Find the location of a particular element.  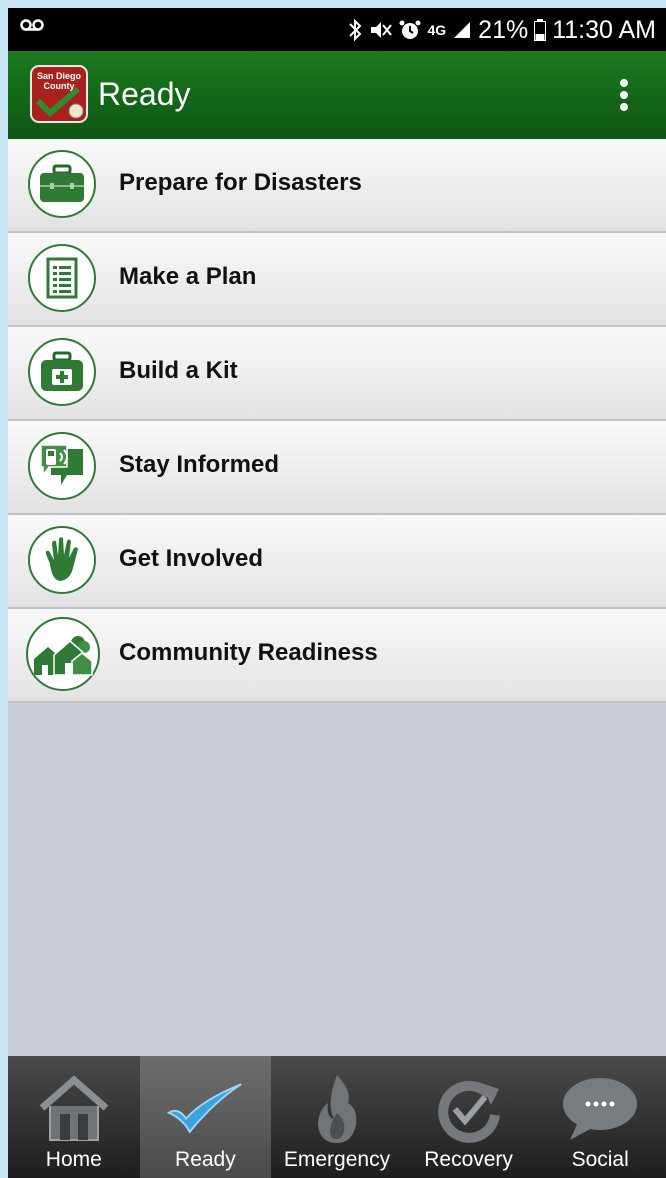

phone-chat-icon is located at coordinates (62, 466).